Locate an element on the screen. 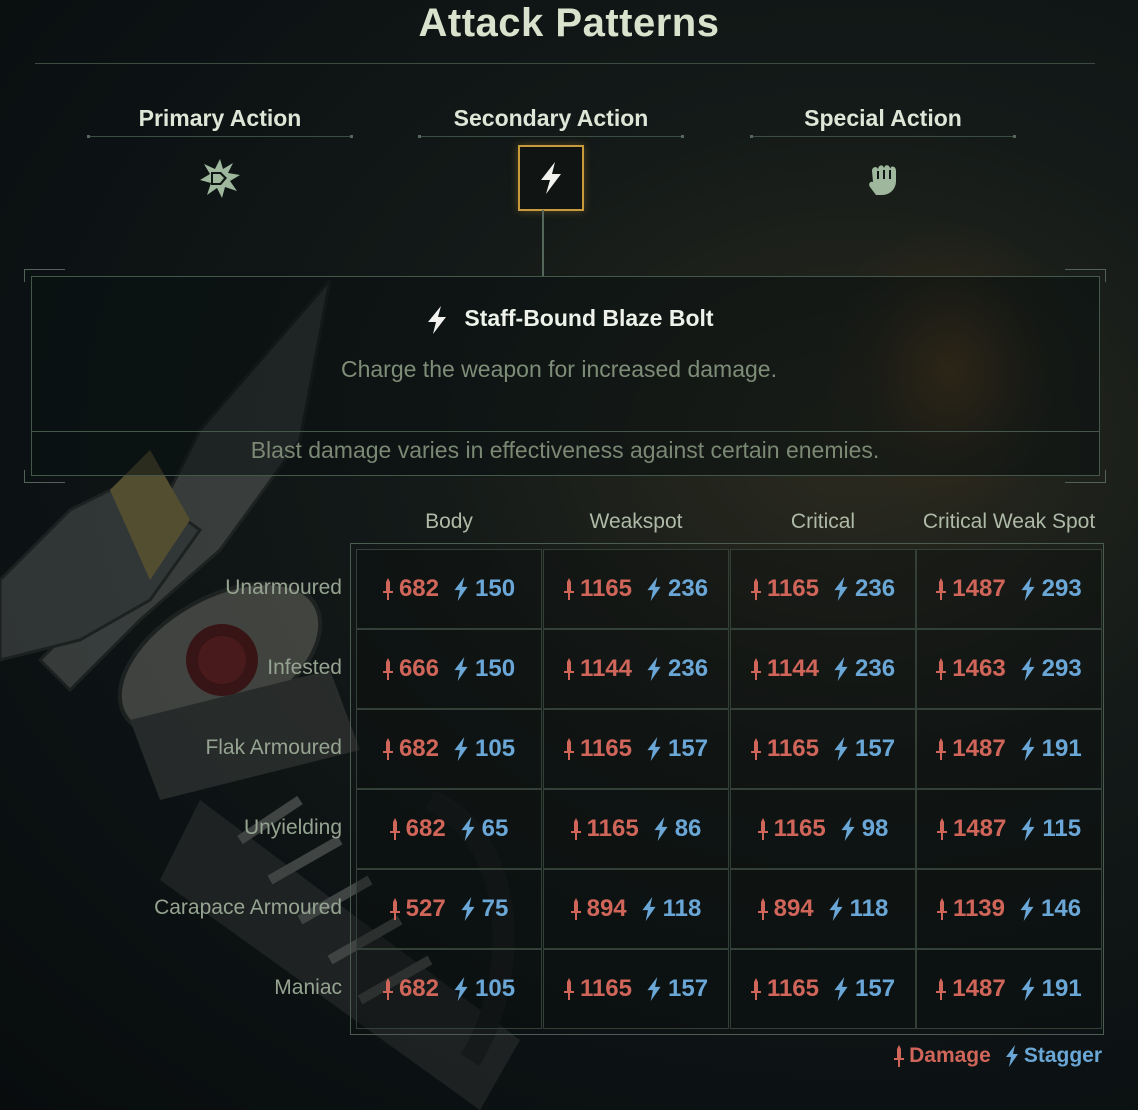  stagger-number: 105 is located at coordinates (495, 988).